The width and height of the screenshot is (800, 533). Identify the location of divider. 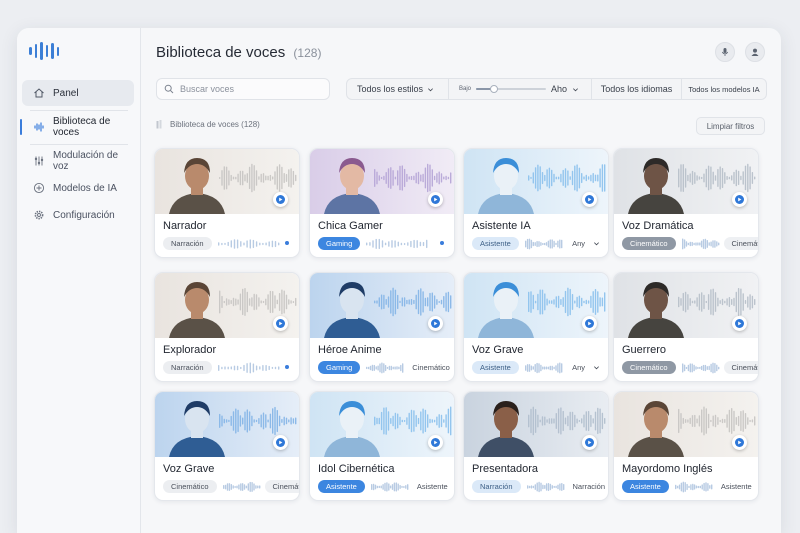
(79, 144).